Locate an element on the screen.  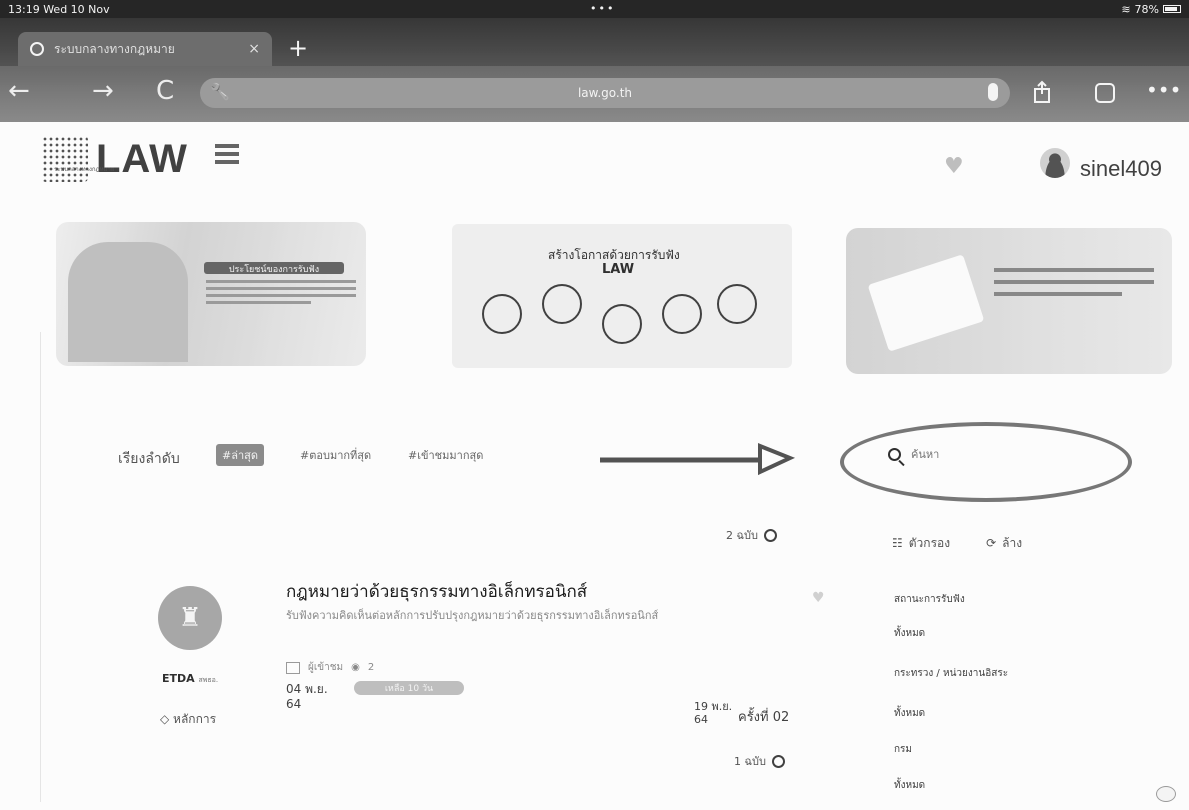
back-button: ← is located at coordinates (19, 91).